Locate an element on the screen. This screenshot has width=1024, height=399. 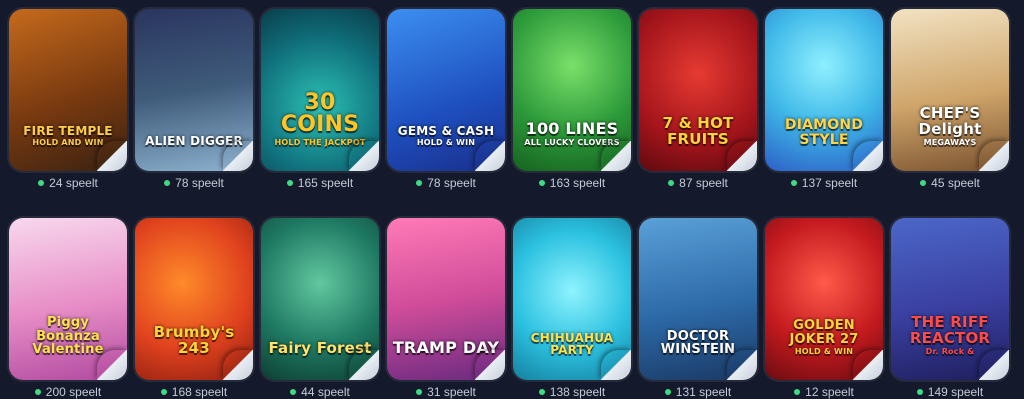
players-count-text: 131 speelt is located at coordinates (703, 392).